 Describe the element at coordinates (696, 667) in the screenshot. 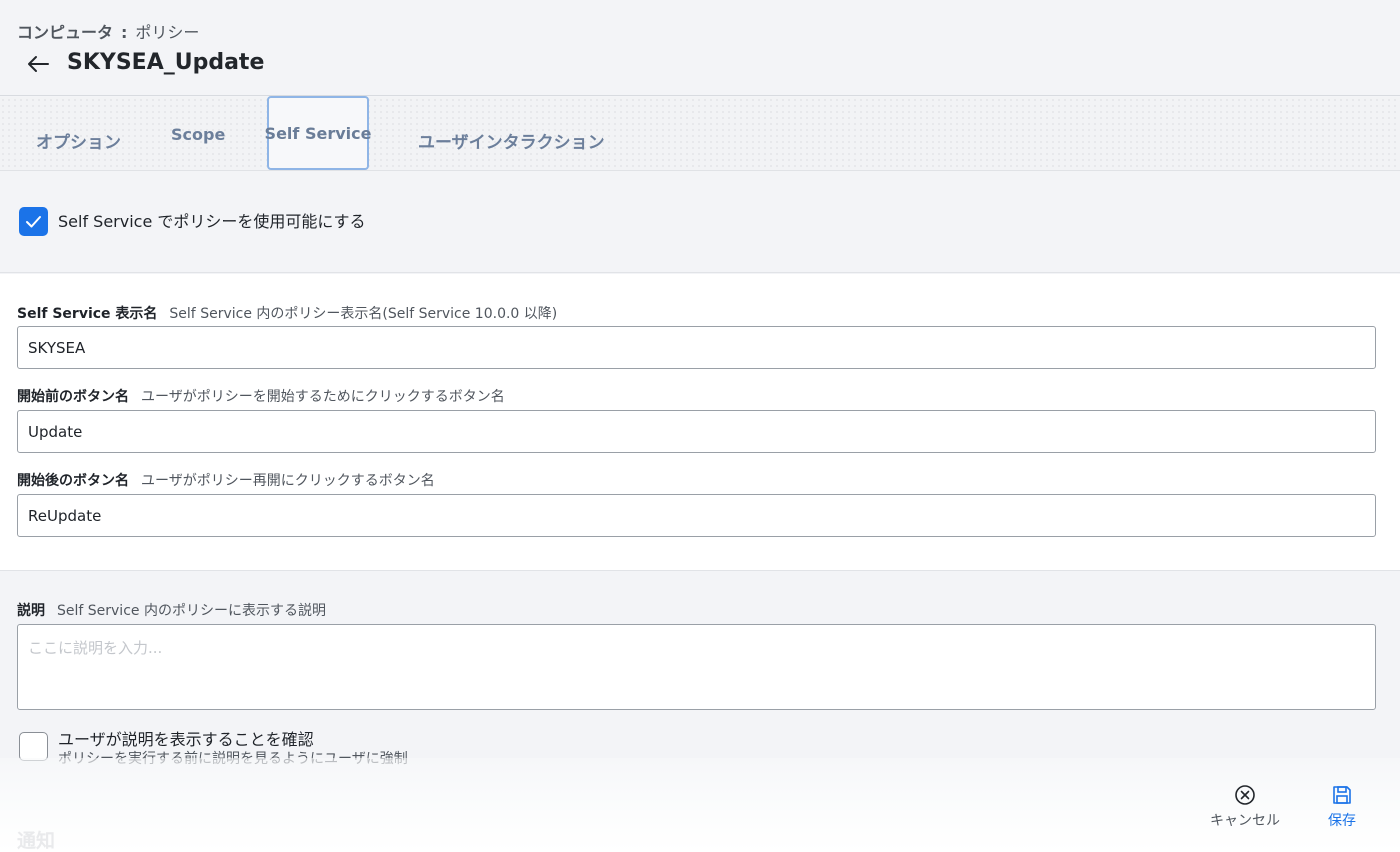

I see `description-textarea` at that location.